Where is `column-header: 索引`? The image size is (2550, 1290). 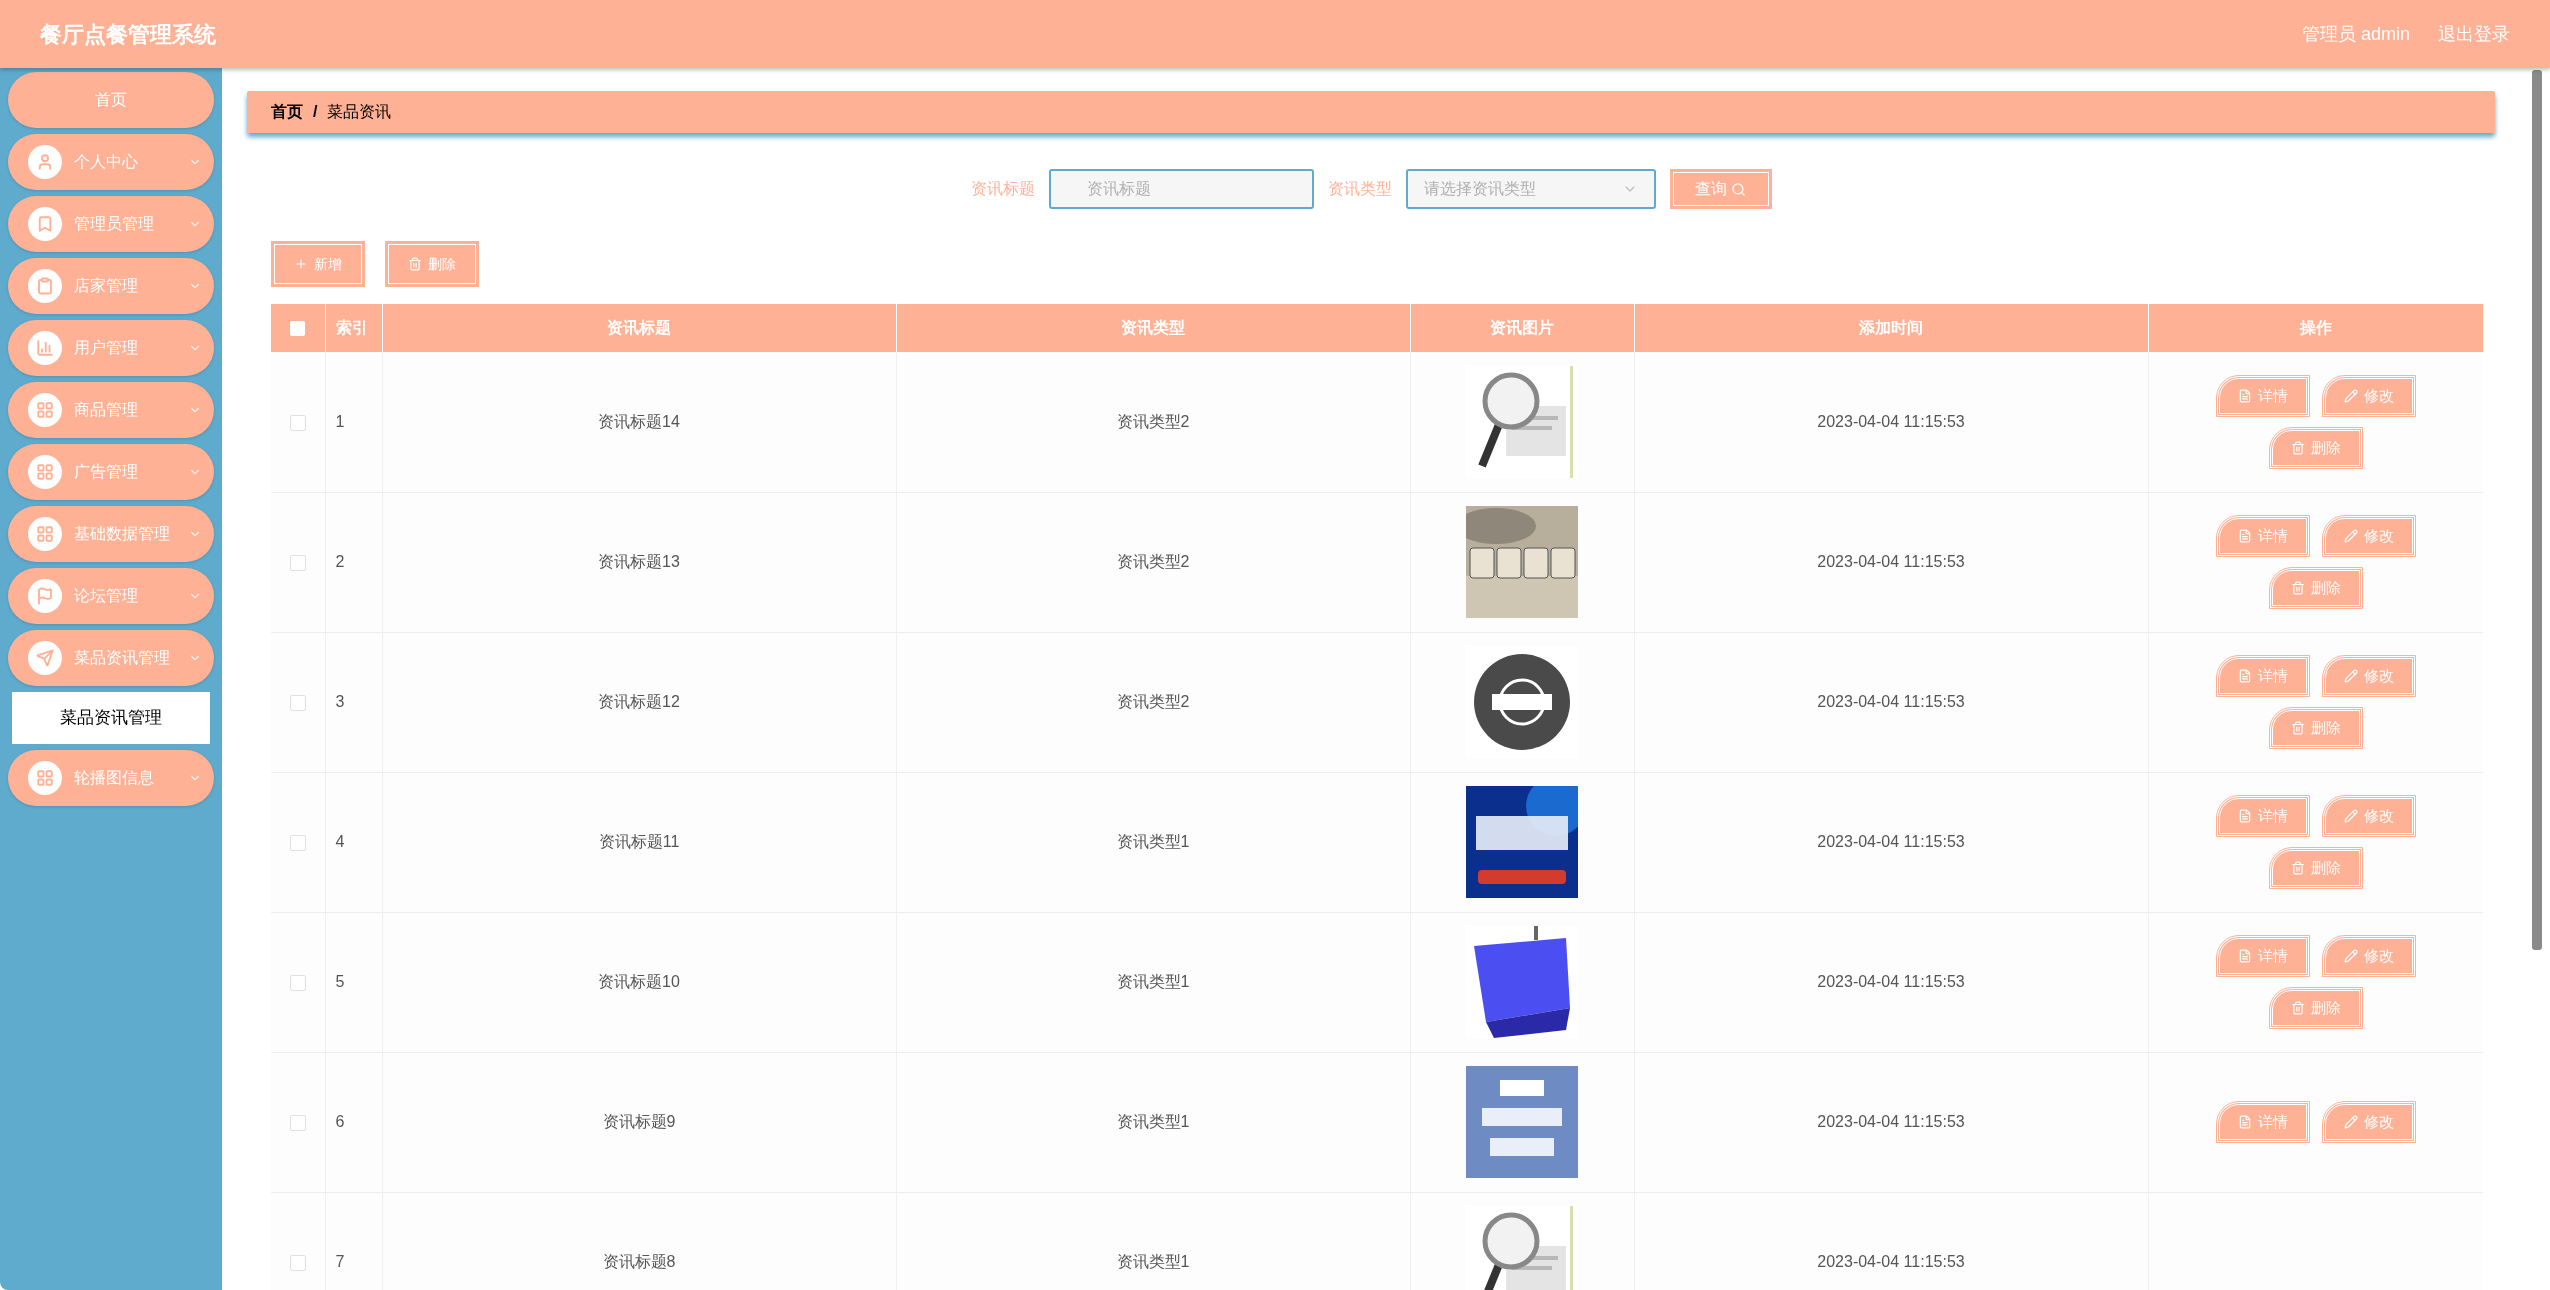 column-header: 索引 is located at coordinates (353, 328).